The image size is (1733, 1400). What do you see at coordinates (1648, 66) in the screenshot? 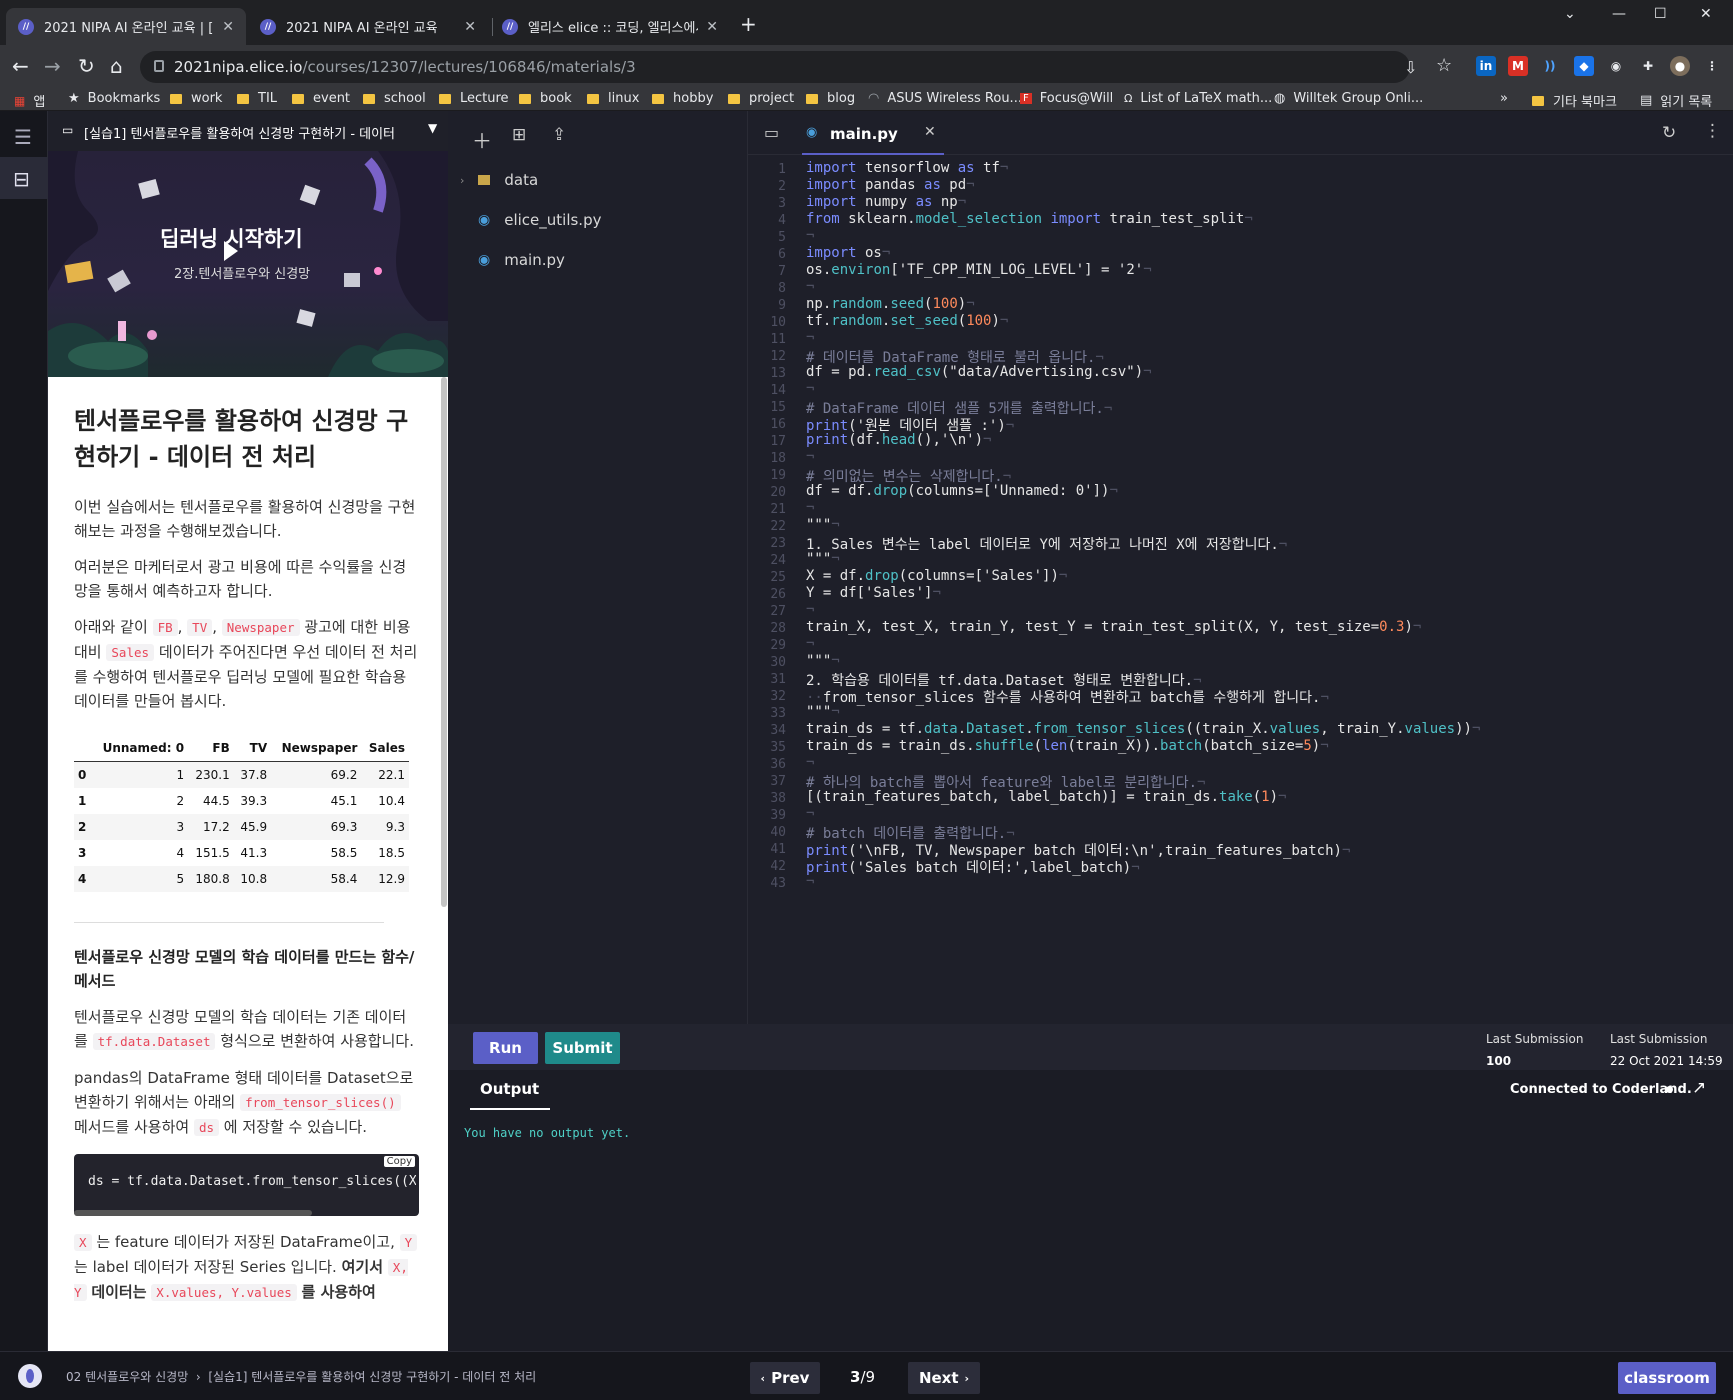
I see `puzzle-extensions-icon: ✚` at bounding box center [1648, 66].